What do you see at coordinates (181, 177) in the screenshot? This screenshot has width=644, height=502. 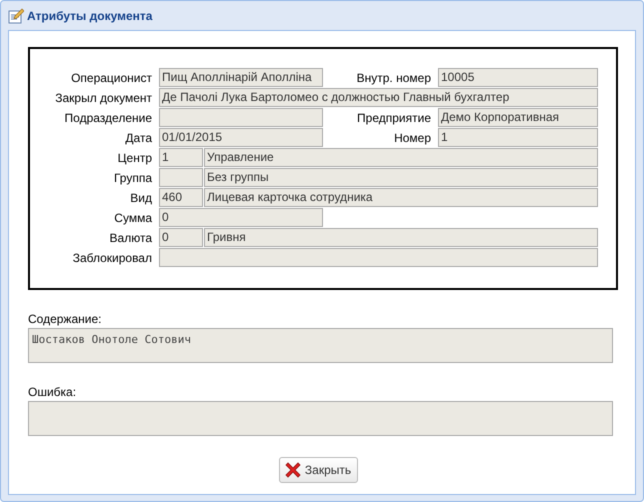 I see `code-field` at bounding box center [181, 177].